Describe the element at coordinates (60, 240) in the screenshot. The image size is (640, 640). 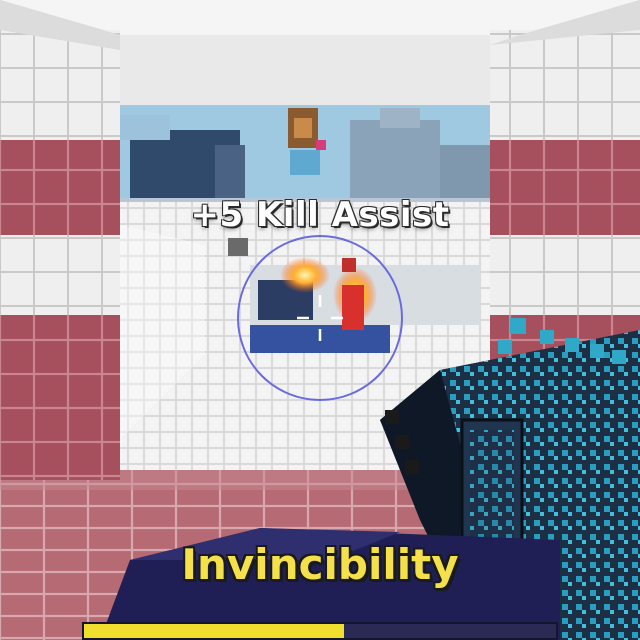
I see `left-wall` at that location.